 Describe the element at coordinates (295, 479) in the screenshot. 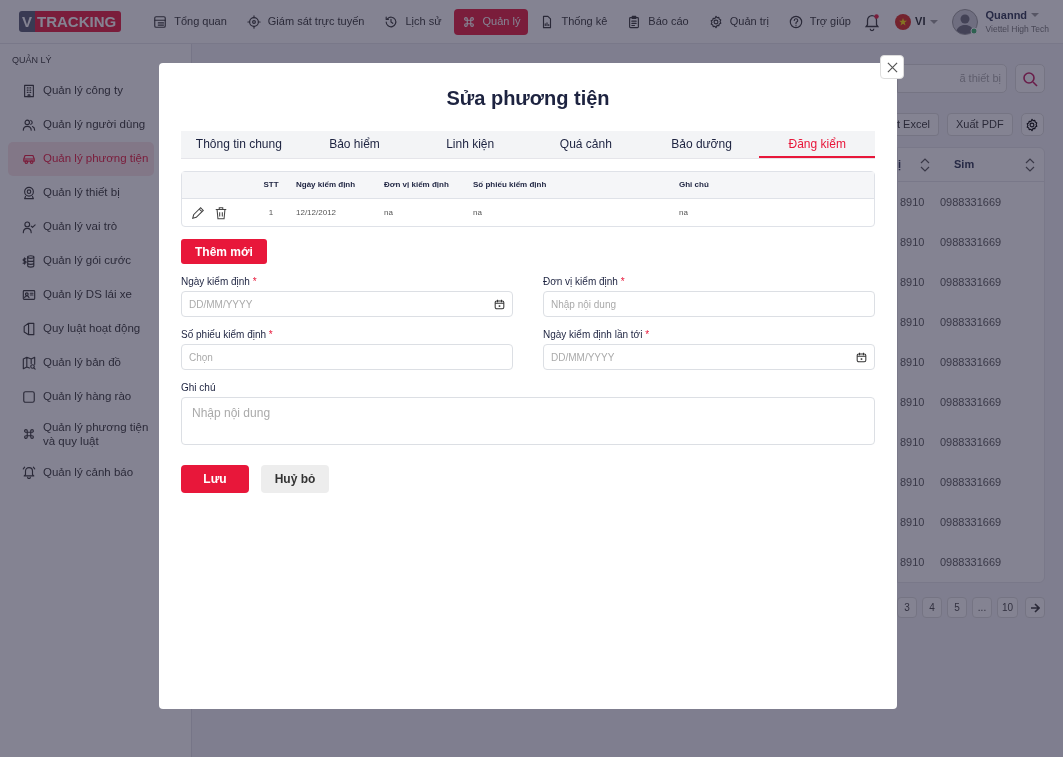

I see `cancel-button: Huỷ bỏ` at that location.